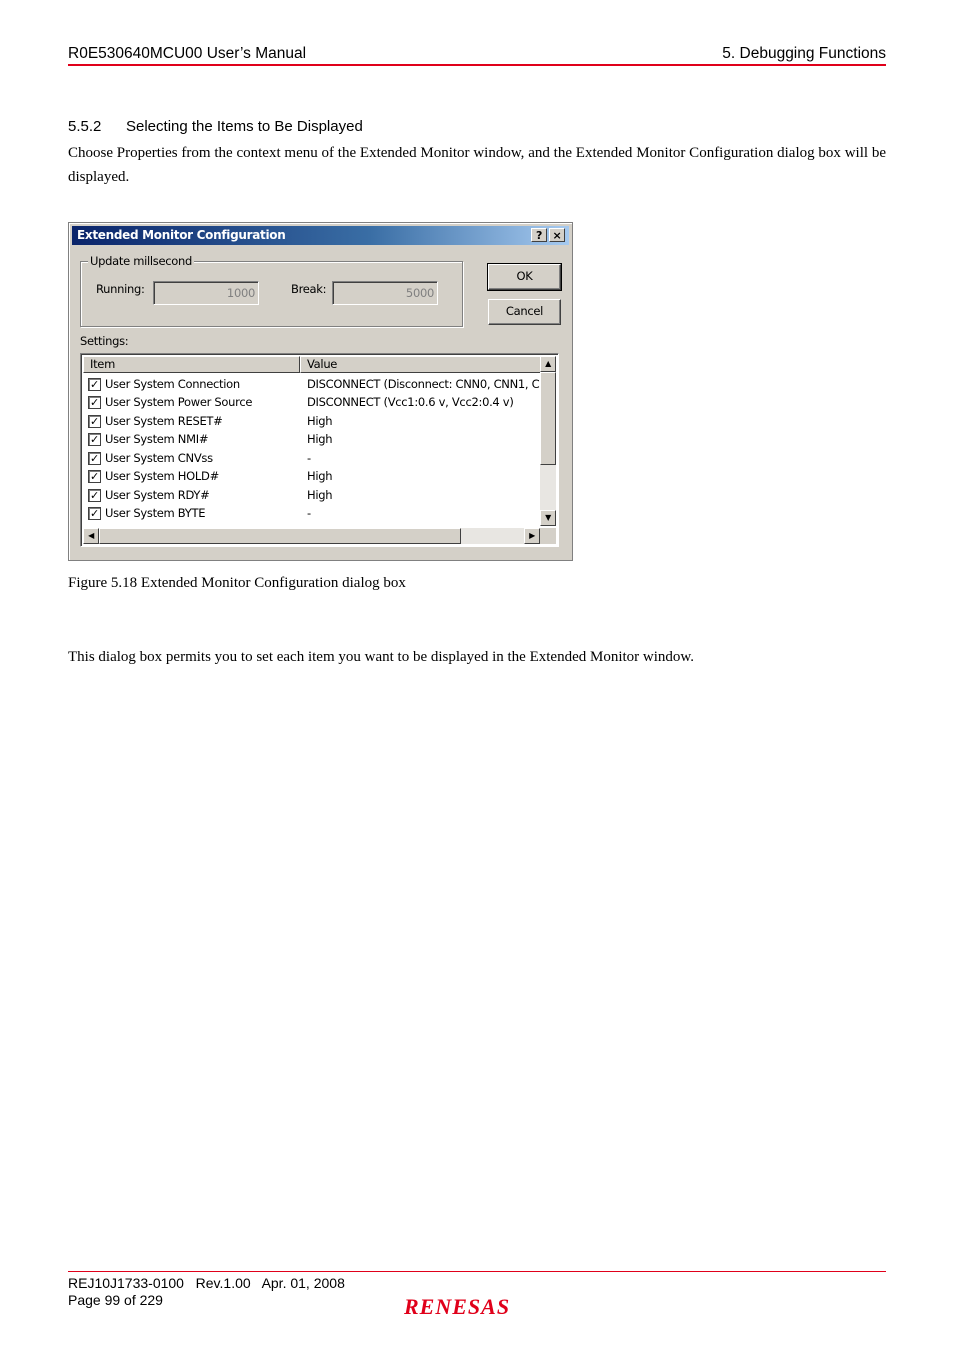  What do you see at coordinates (91, 536) in the screenshot?
I see `scroll-left-icon: ◀` at bounding box center [91, 536].